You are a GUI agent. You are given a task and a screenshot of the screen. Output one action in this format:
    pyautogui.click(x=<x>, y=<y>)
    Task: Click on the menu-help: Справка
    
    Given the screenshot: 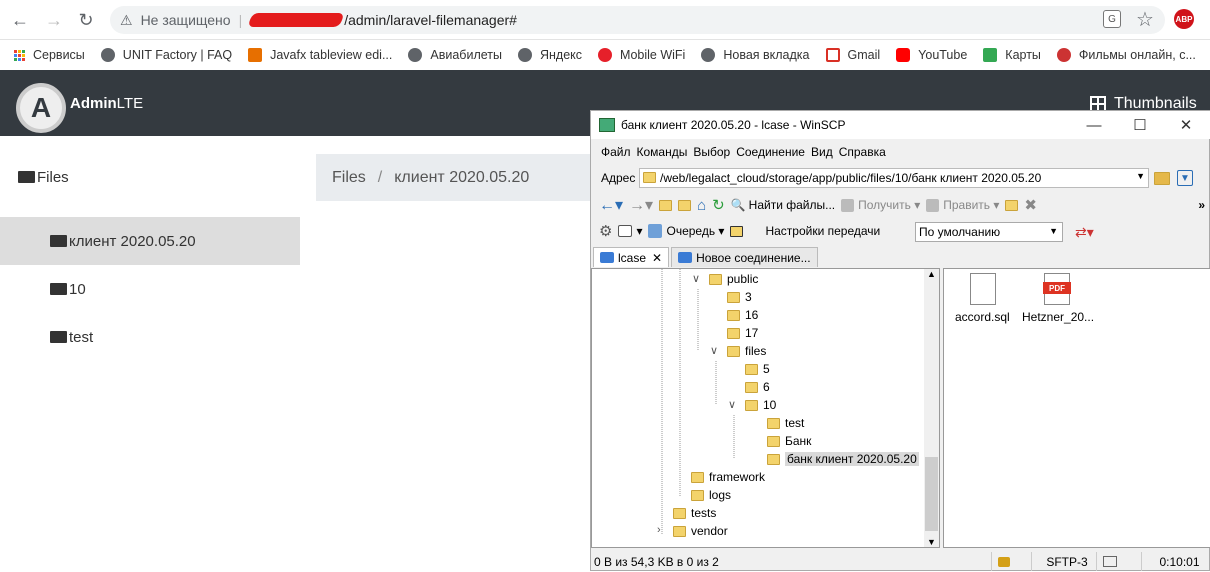 What is the action you would take?
    pyautogui.click(x=862, y=152)
    